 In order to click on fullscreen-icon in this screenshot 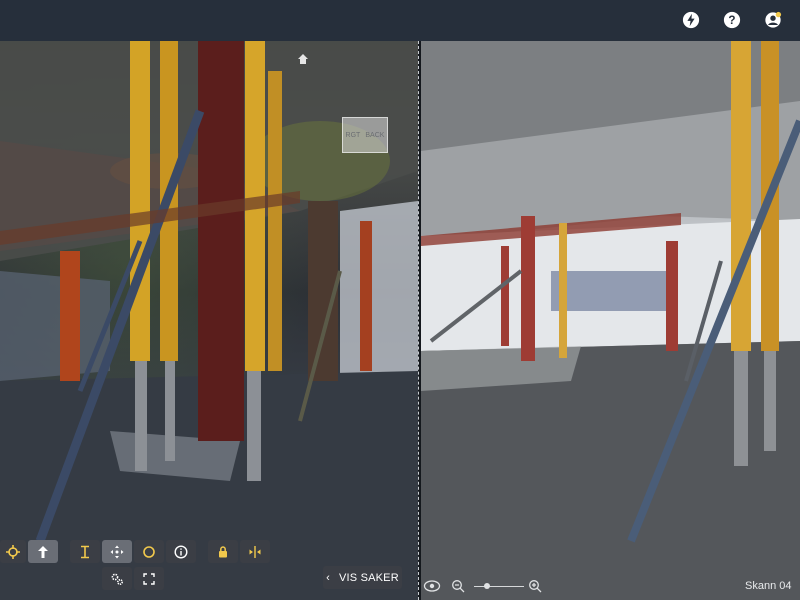, I will do `click(149, 578)`.